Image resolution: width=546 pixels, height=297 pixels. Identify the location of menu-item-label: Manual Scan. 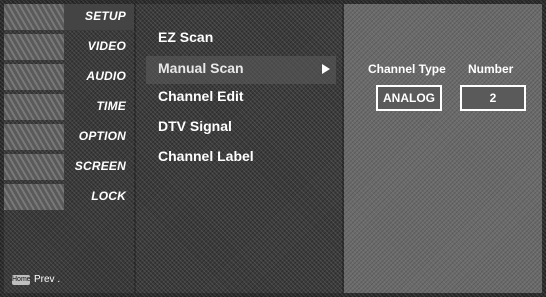
(201, 68).